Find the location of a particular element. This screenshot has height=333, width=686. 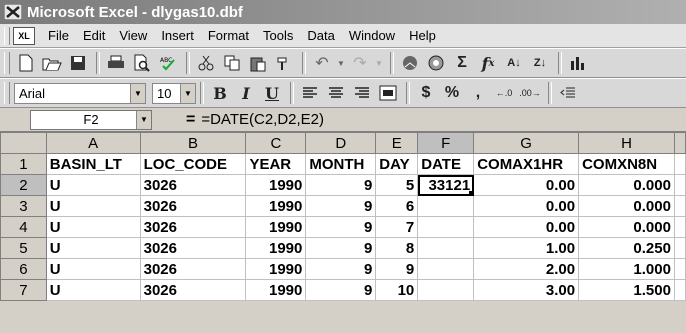

comma-style-icon: , is located at coordinates (478, 93).